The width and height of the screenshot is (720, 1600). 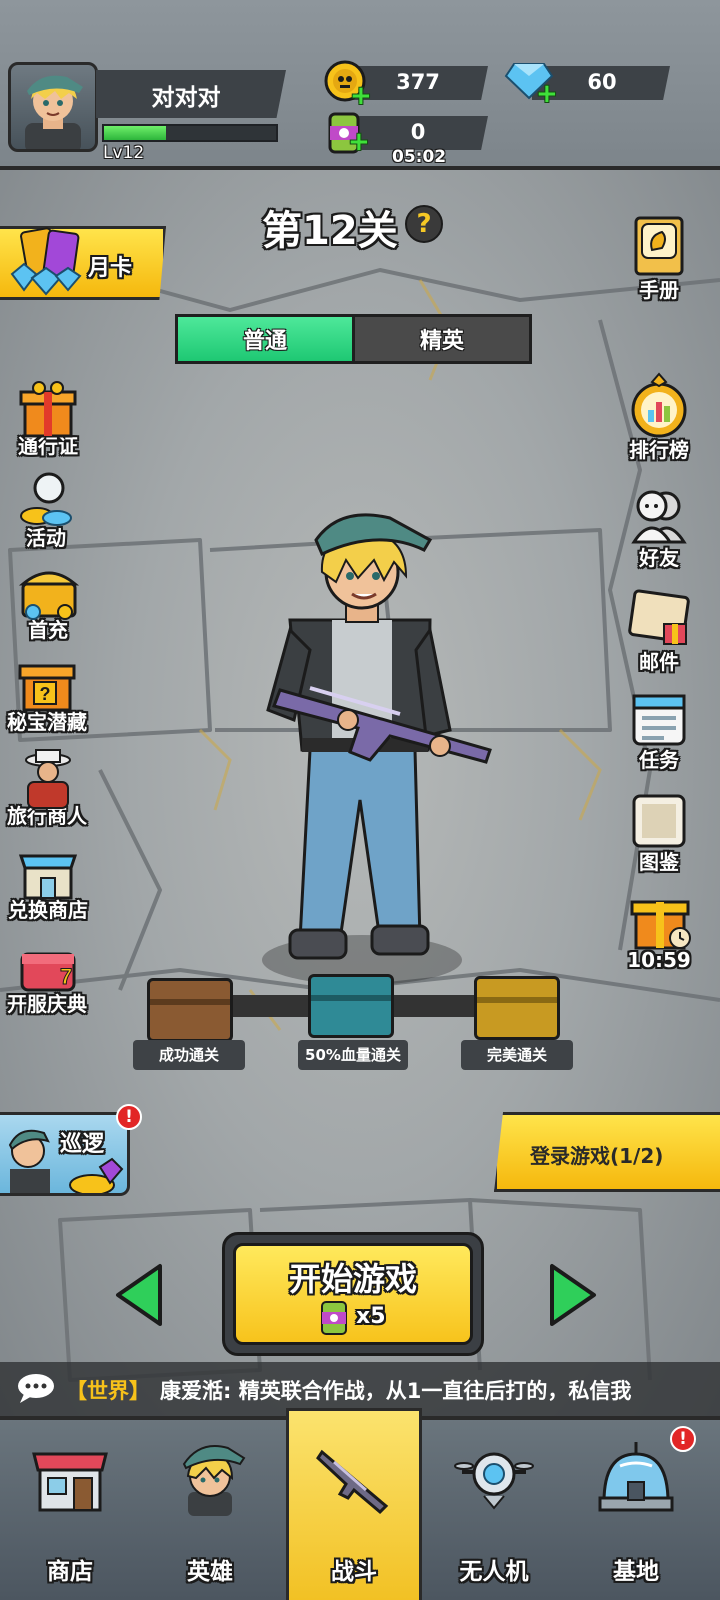 I want to click on side-label-codex: 图鉴, so click(x=659, y=862).